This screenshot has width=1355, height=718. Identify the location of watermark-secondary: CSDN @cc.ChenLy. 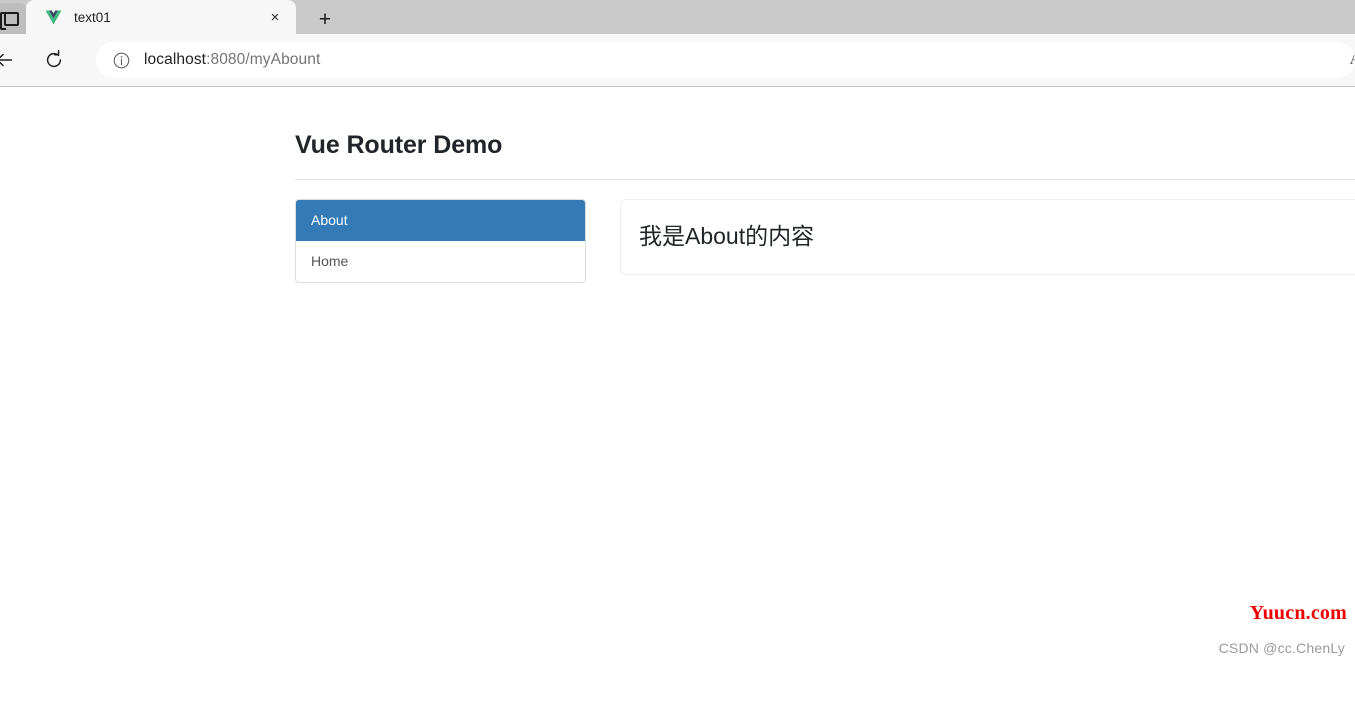
(1281, 648).